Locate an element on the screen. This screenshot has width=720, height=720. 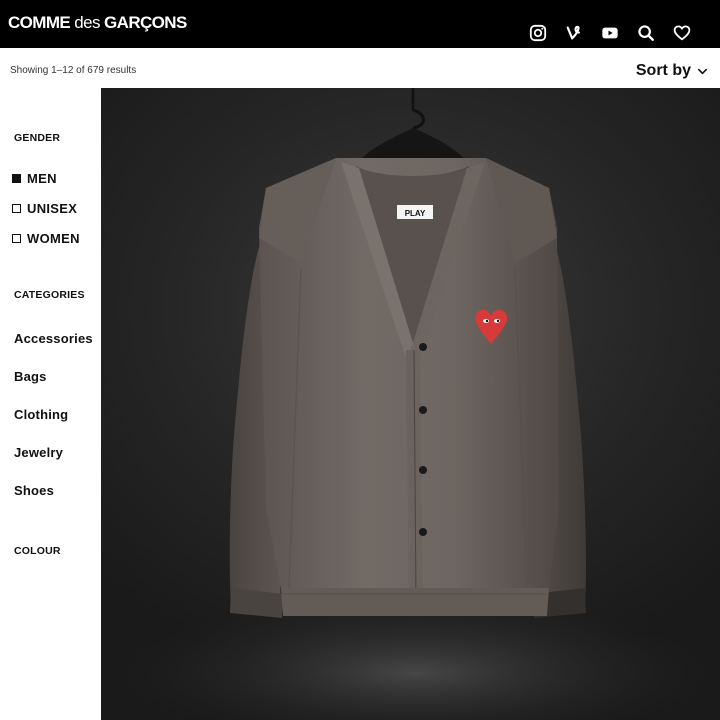
chevron-down-icon is located at coordinates (702, 71).